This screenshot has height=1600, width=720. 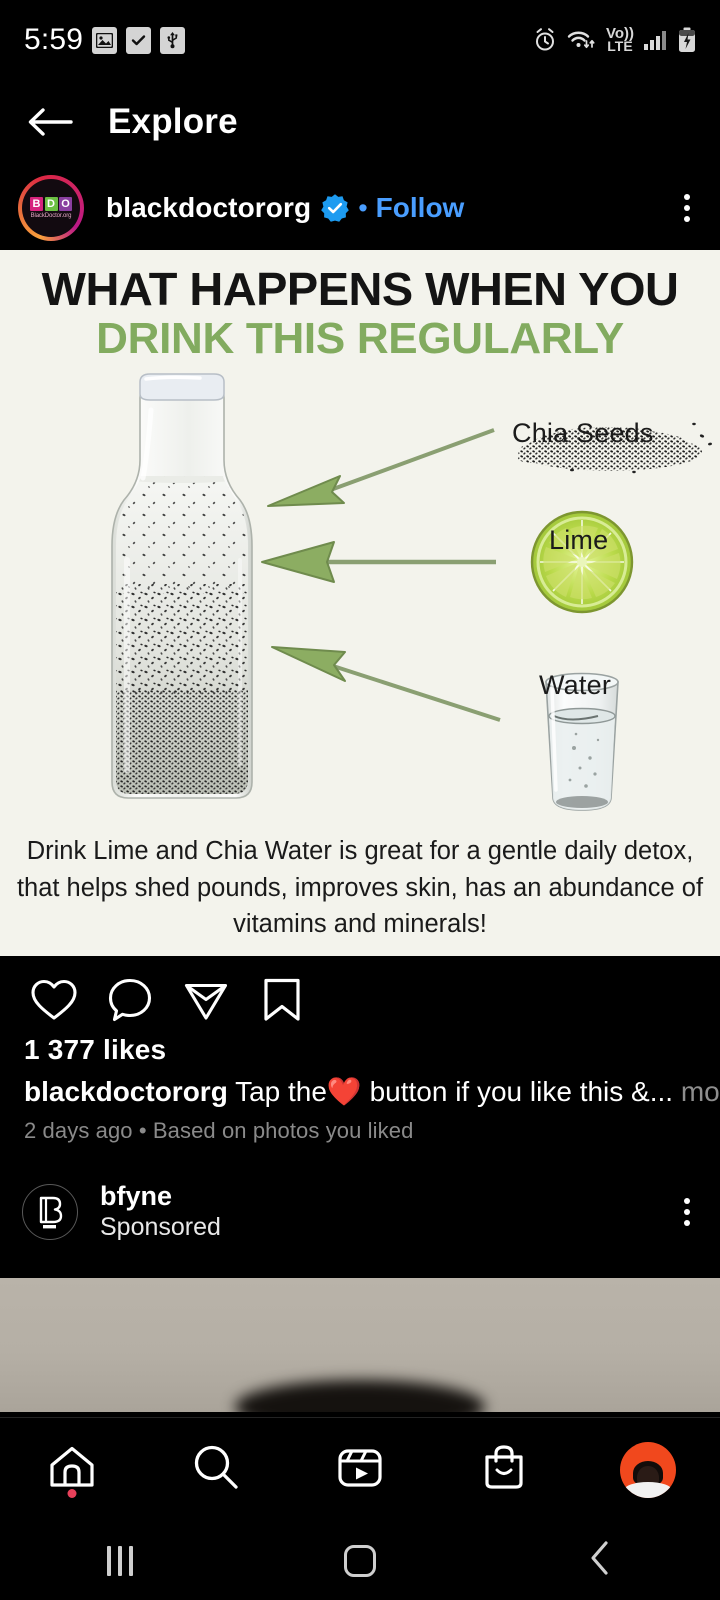 I want to click on nav-search, so click(x=216, y=1470).